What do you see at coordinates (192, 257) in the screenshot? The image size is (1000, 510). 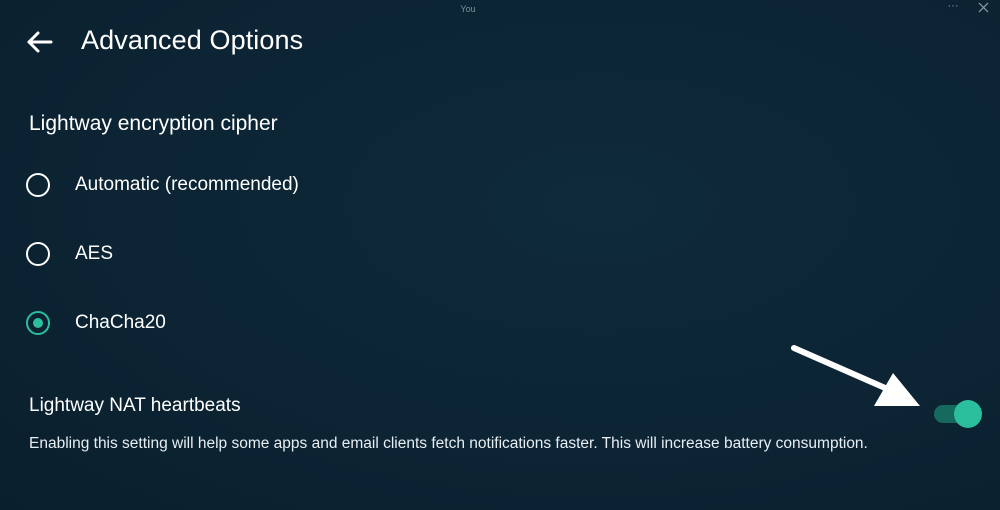 I see `radio-option-aes: AES` at bounding box center [192, 257].